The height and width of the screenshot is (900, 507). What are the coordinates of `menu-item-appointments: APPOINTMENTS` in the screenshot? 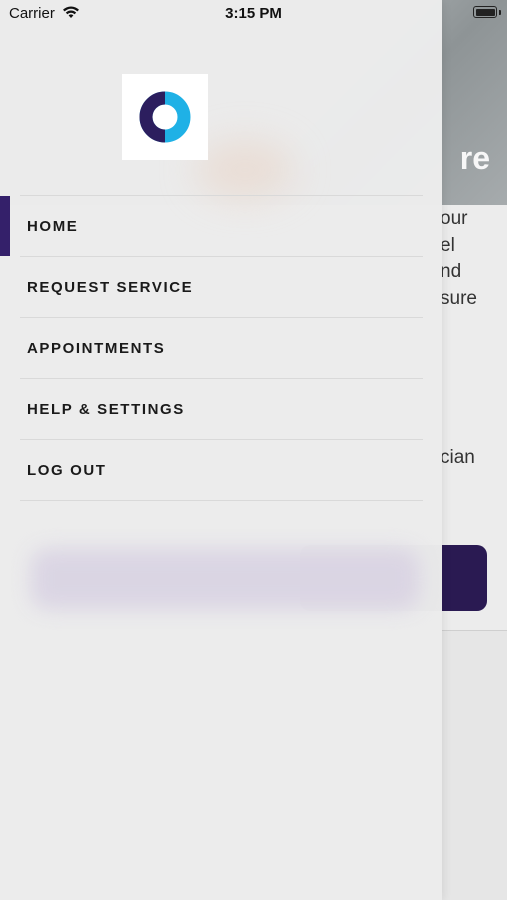 It's located at (221, 347).